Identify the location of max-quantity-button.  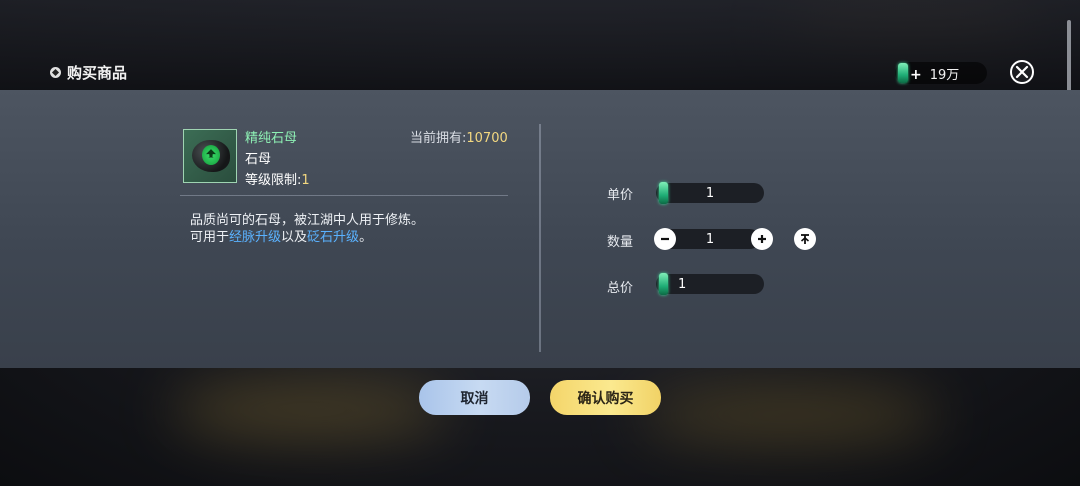
(805, 239).